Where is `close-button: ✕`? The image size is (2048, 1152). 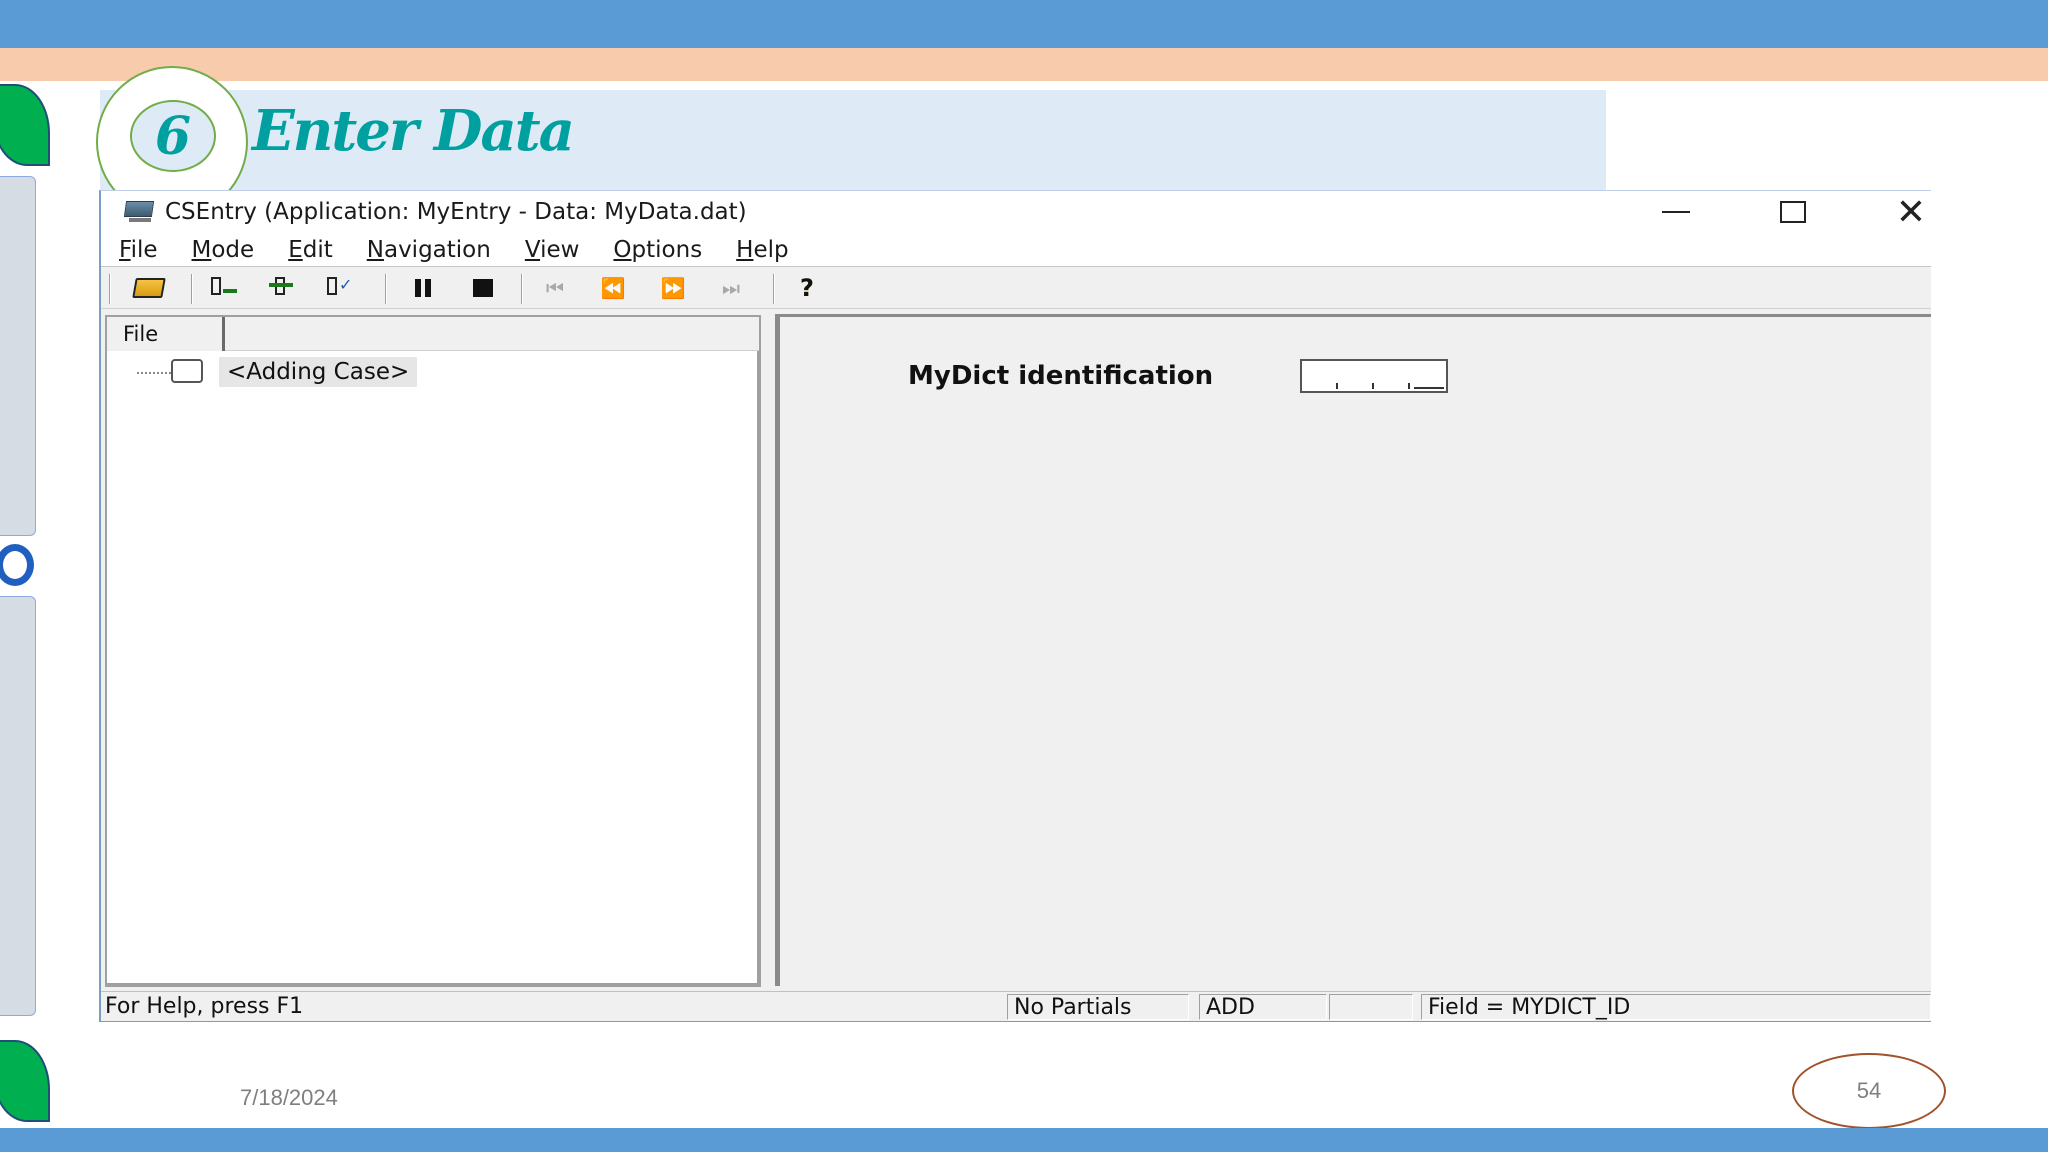 close-button: ✕ is located at coordinates (1911, 212).